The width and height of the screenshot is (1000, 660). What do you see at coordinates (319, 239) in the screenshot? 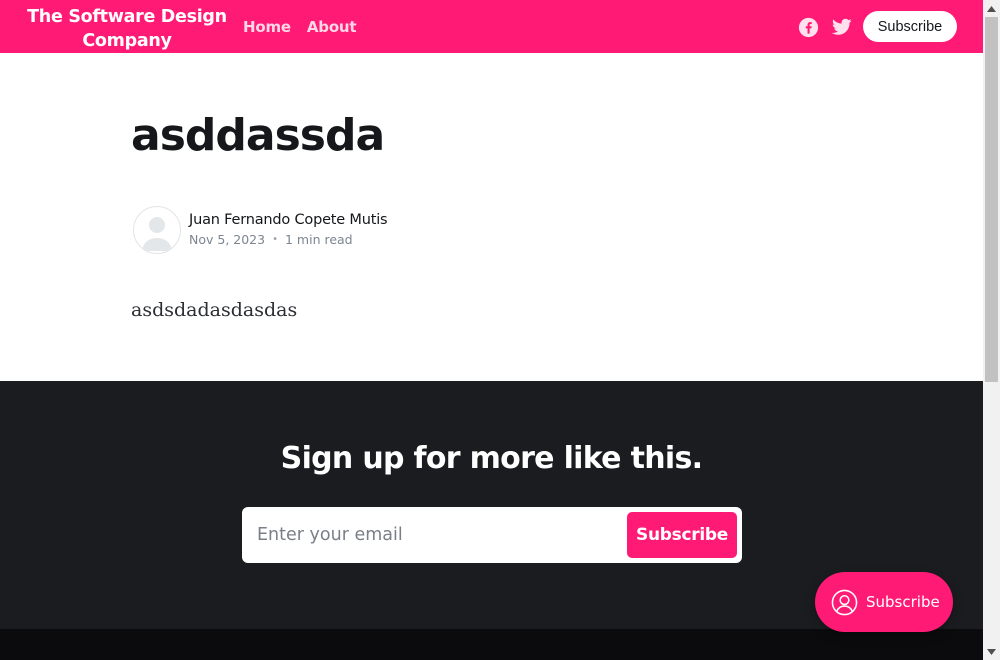
I see `read-time: 1 min read` at bounding box center [319, 239].